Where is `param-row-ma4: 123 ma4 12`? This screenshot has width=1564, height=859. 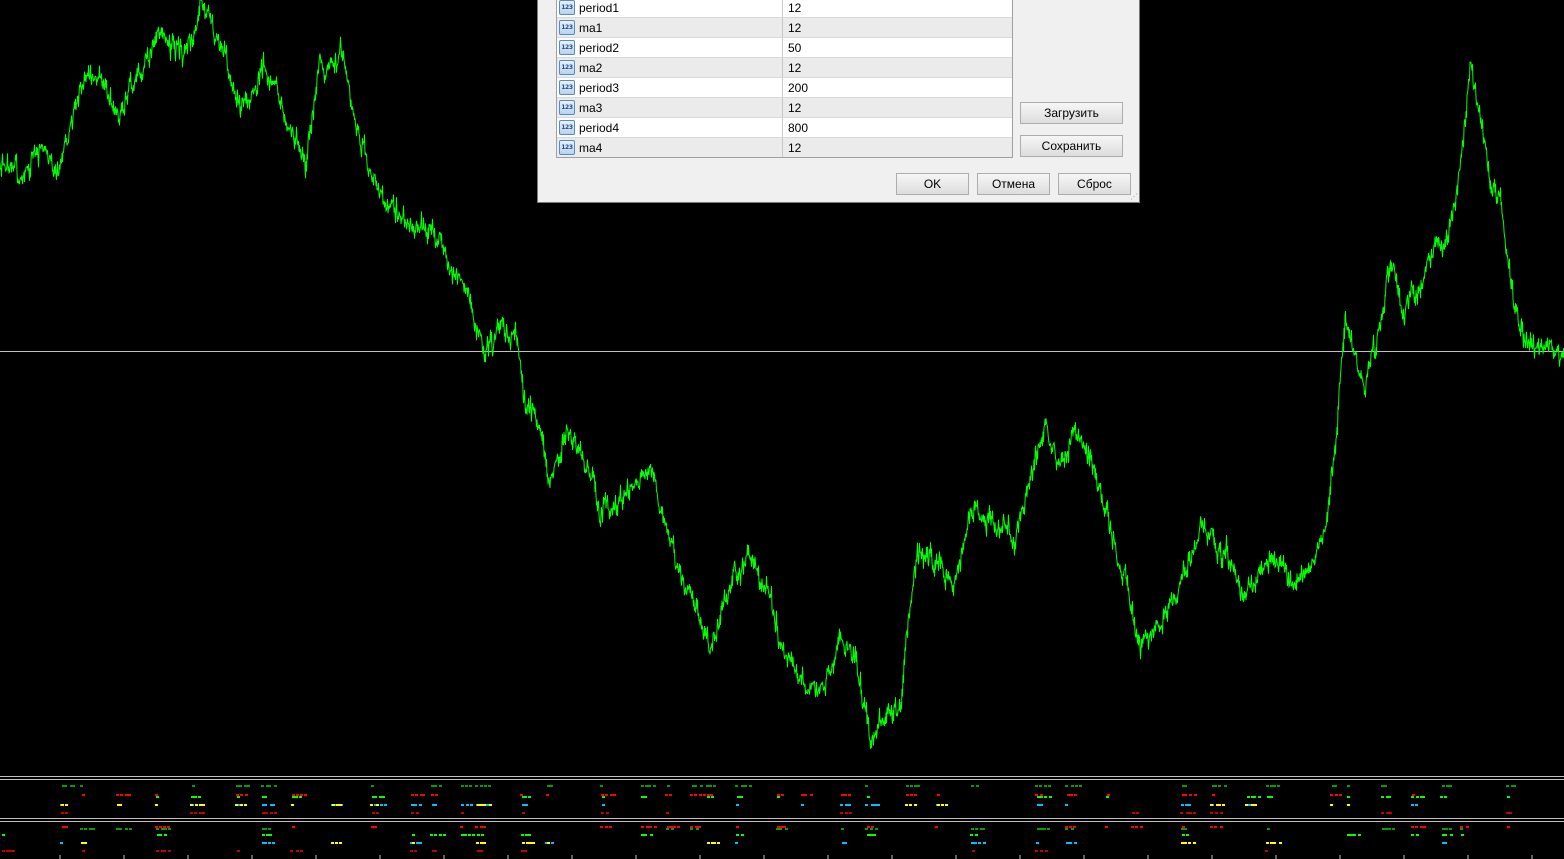 param-row-ma4: 123 ma4 12 is located at coordinates (784, 147).